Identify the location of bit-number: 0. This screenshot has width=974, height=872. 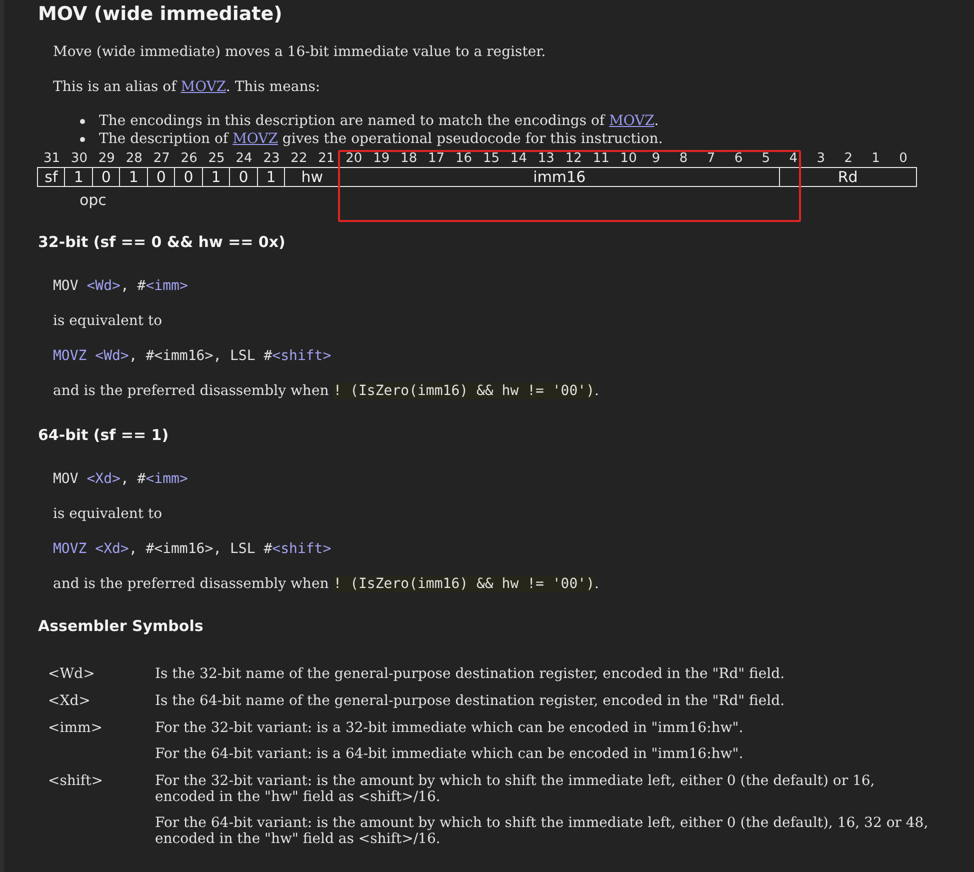
(903, 158).